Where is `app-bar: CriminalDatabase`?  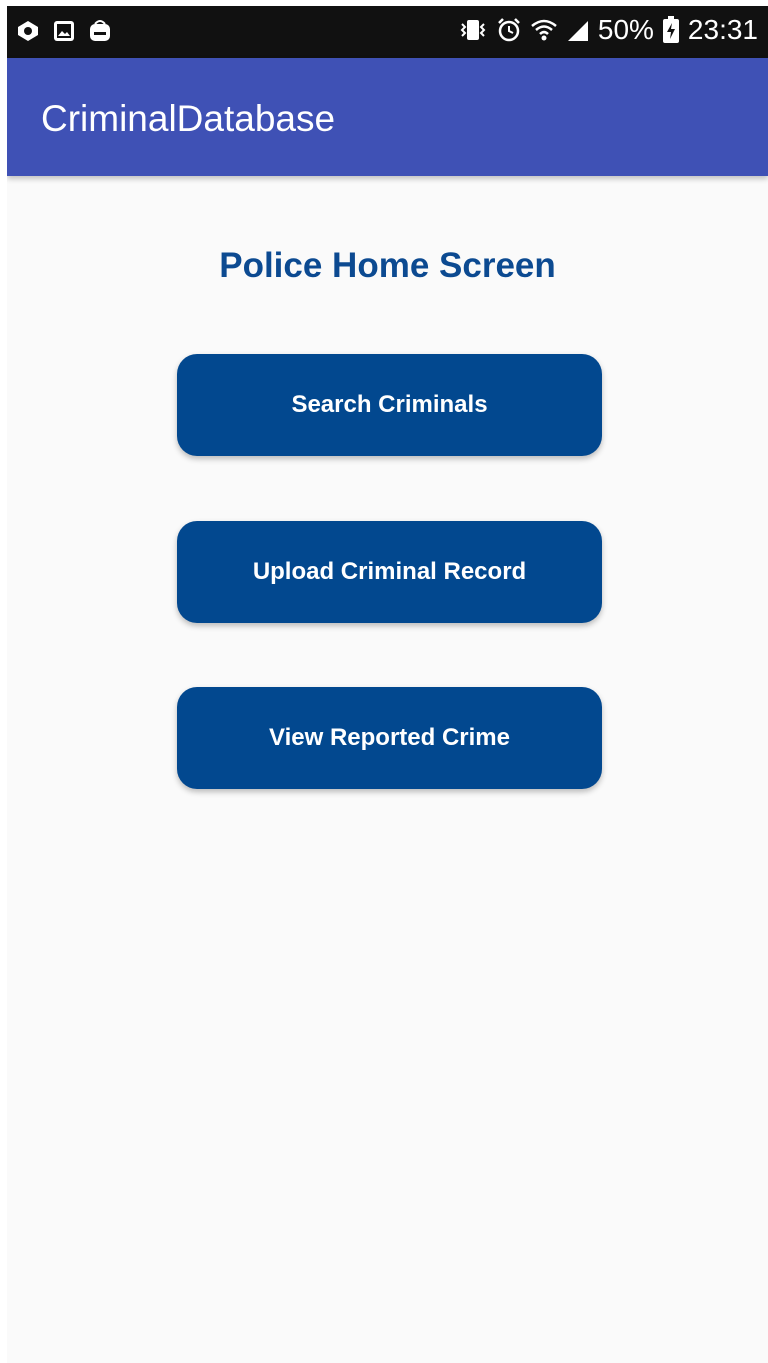
app-bar: CriminalDatabase is located at coordinates (387, 117).